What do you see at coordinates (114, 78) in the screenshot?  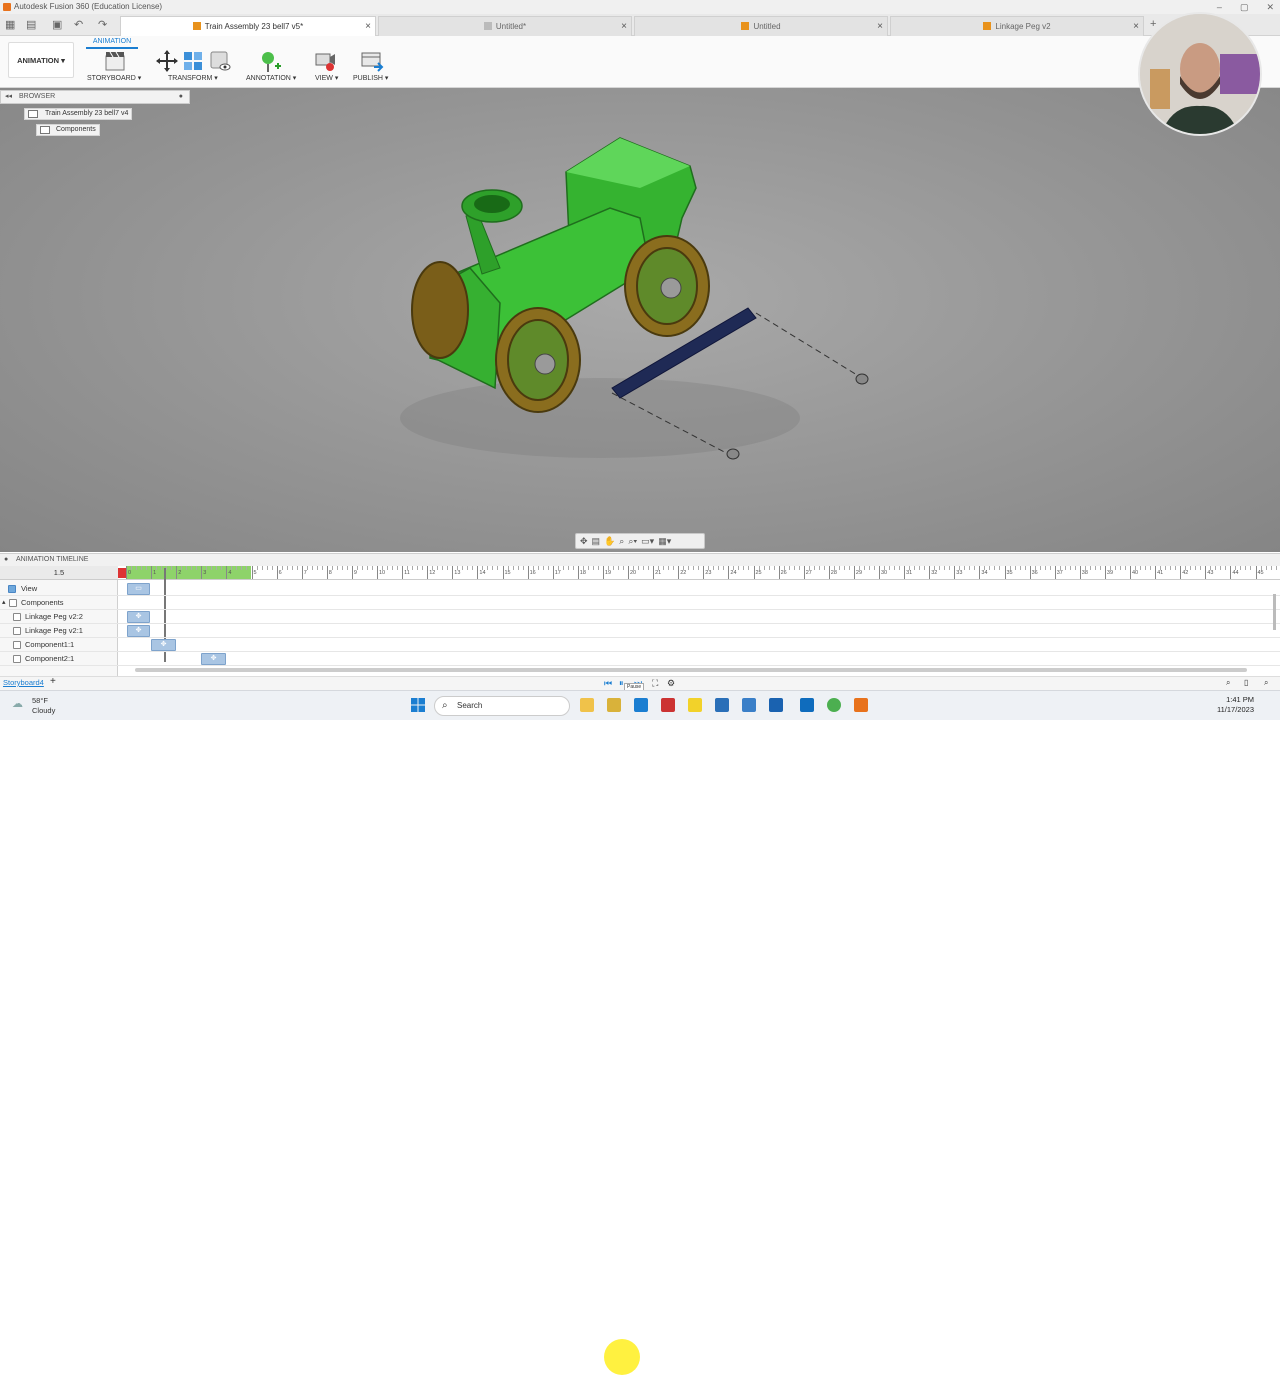 I see `storyboard-group: STORYBOARD ▾` at bounding box center [114, 78].